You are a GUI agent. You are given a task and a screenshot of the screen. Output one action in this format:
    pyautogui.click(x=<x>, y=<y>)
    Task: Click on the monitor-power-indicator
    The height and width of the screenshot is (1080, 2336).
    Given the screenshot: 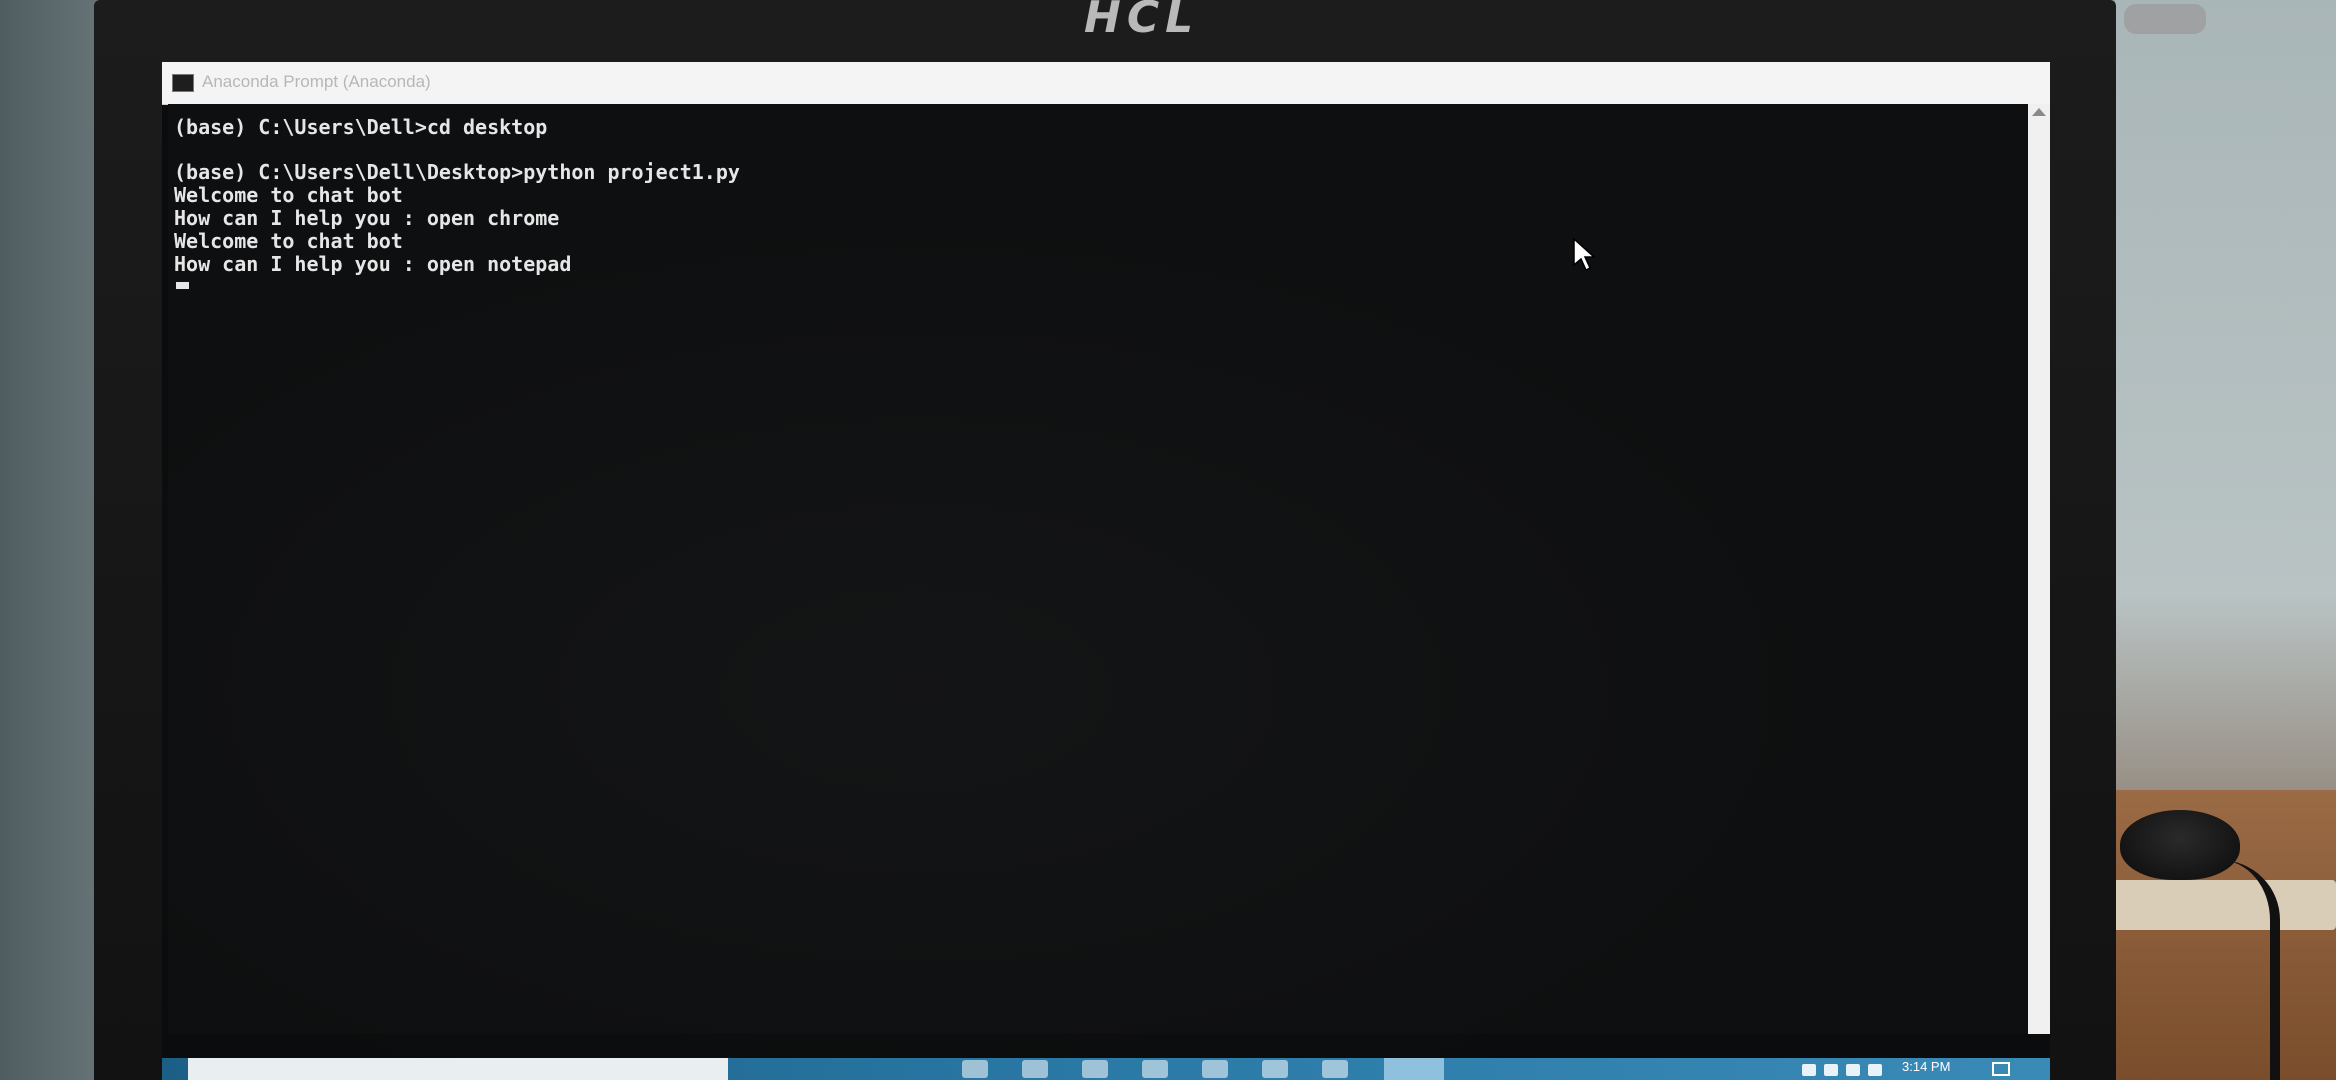 What is the action you would take?
    pyautogui.click(x=2165, y=19)
    